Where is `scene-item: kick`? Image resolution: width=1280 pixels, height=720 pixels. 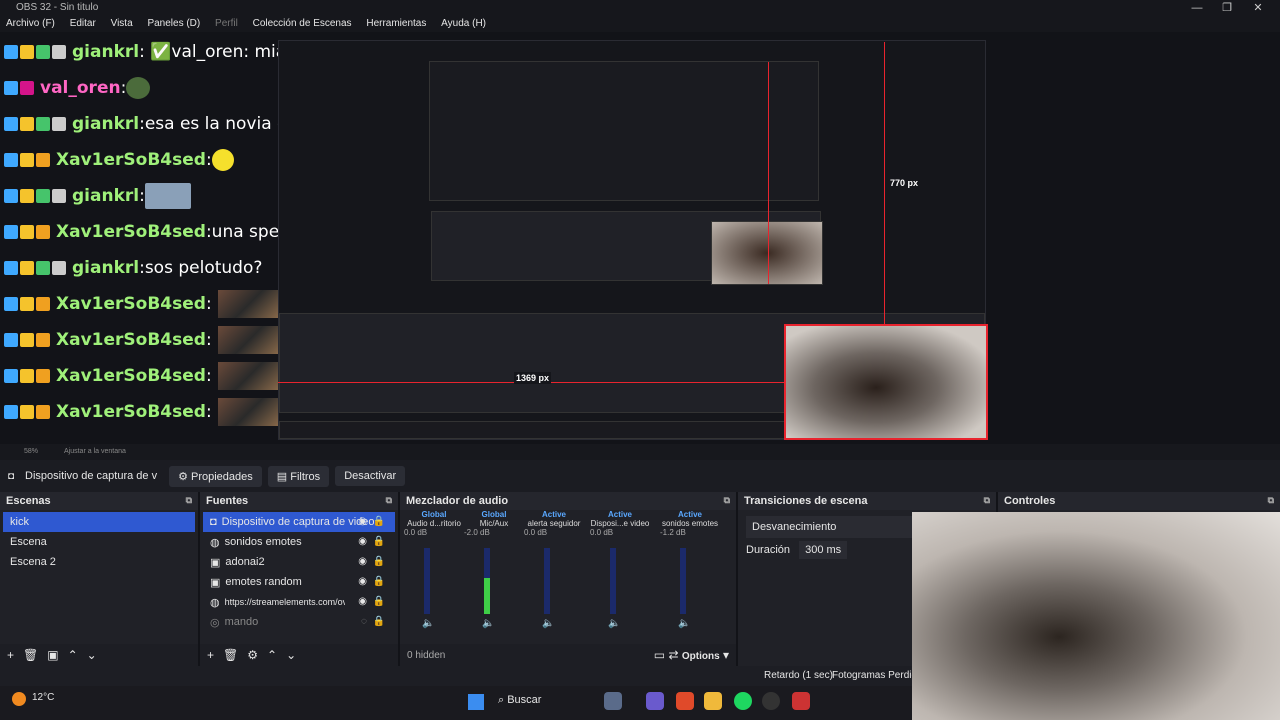
scene-item: kick is located at coordinates (99, 522).